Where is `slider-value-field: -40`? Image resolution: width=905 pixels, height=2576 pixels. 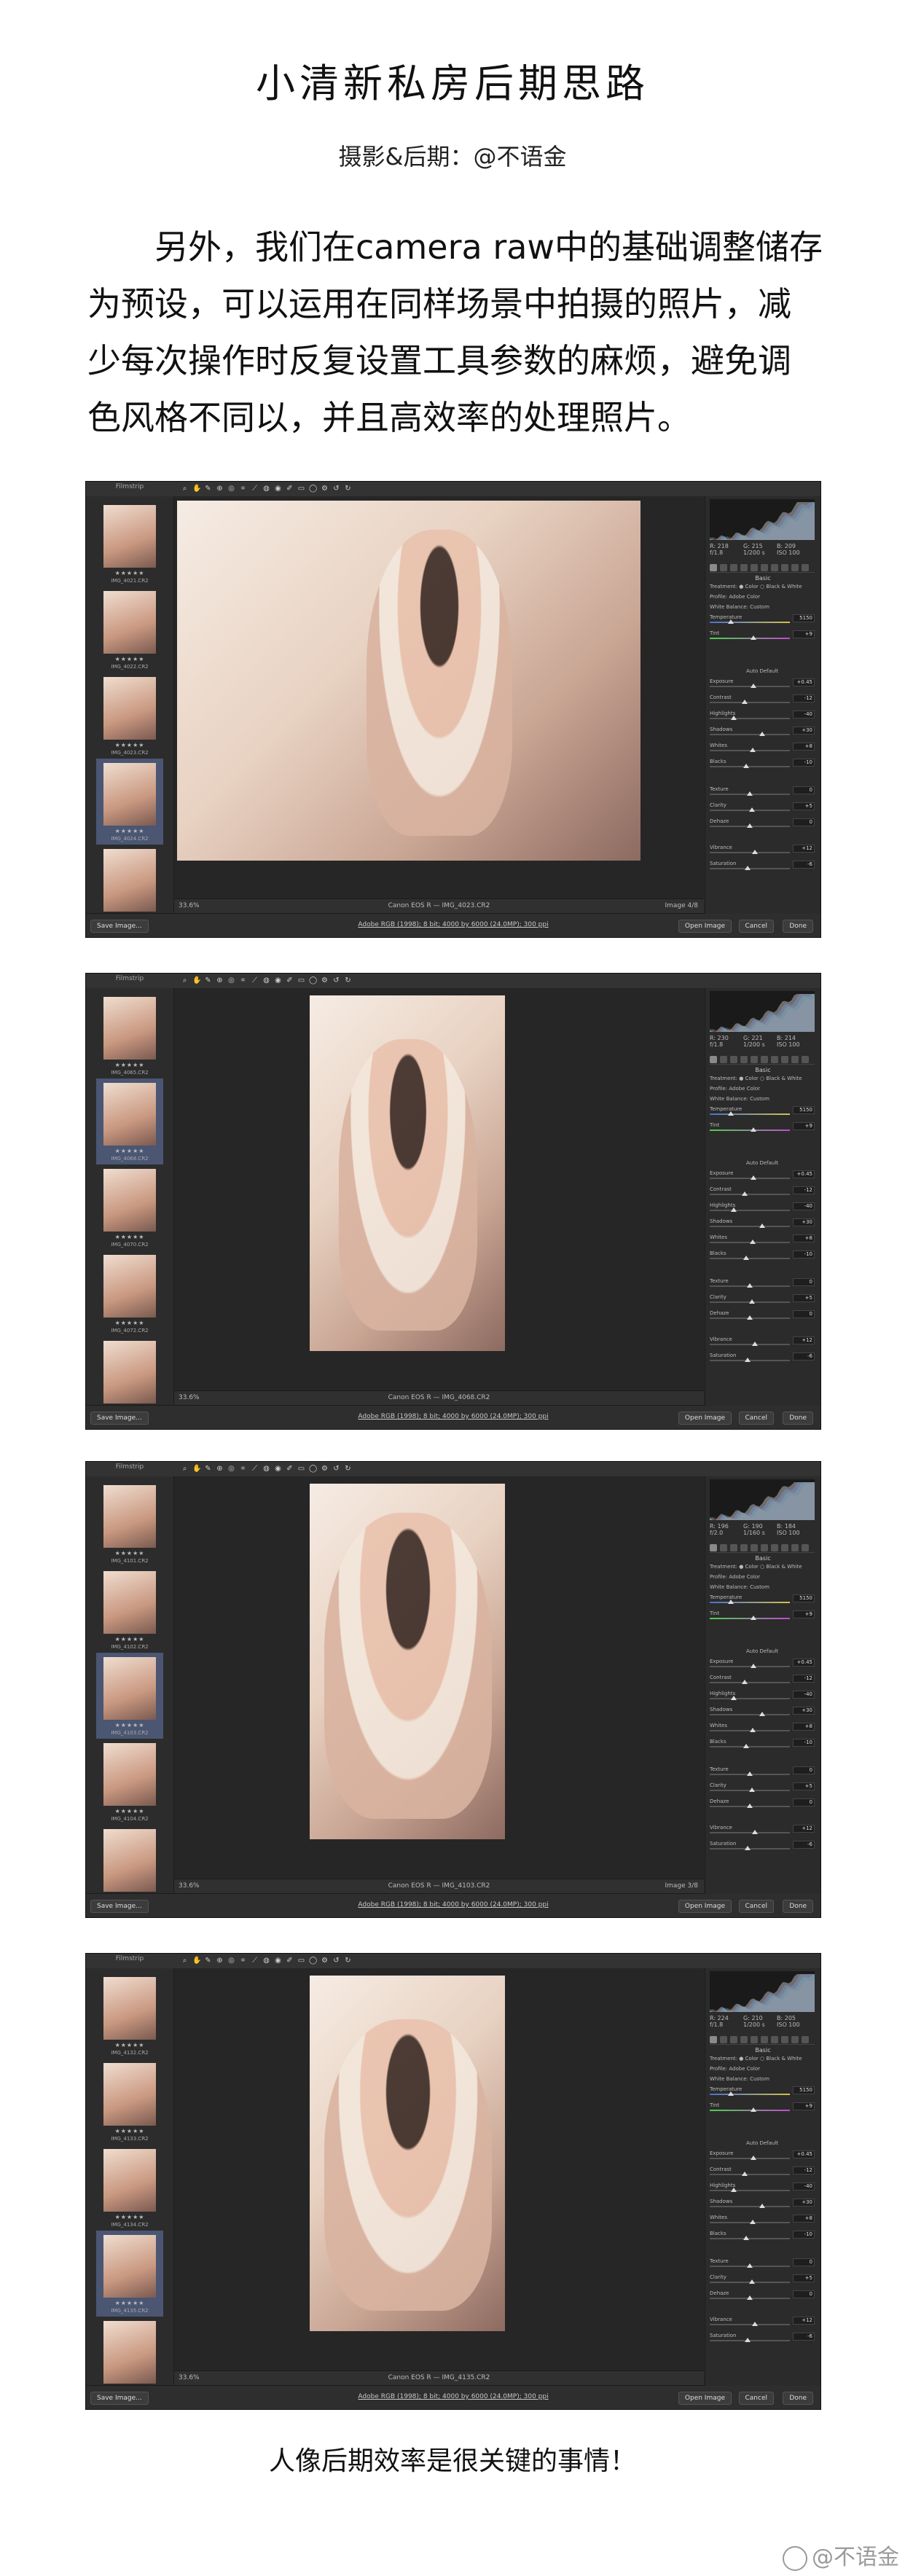
slider-value-field: -40 is located at coordinates (804, 2186).